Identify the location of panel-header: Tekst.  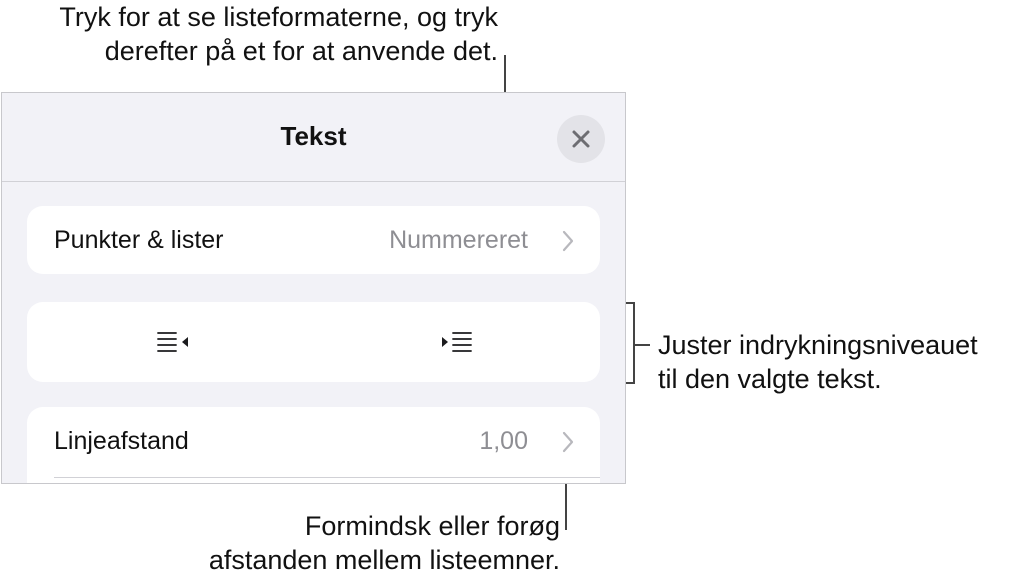
(313, 137).